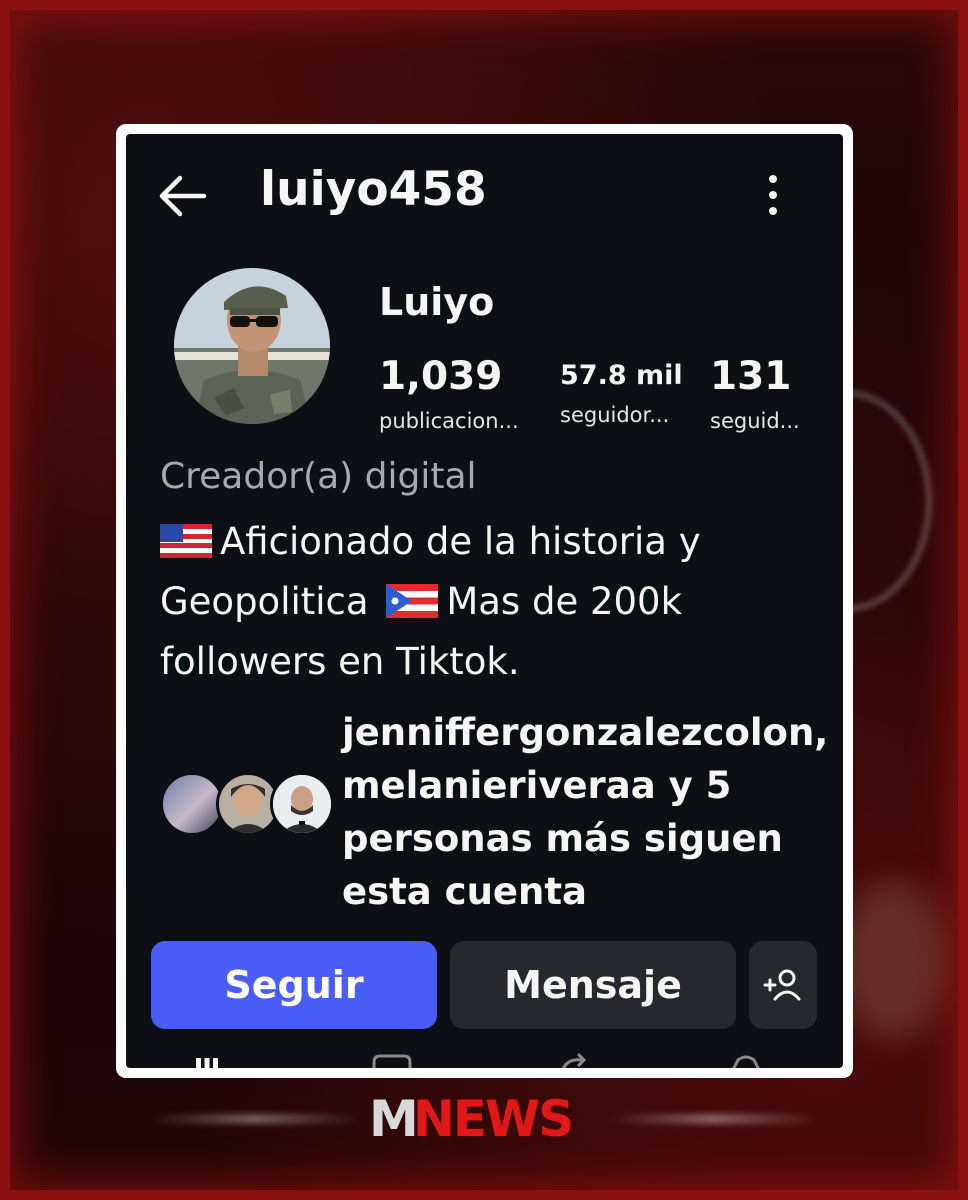  Describe the element at coordinates (492, 1119) in the screenshot. I see `svg-text: NEWS` at that location.